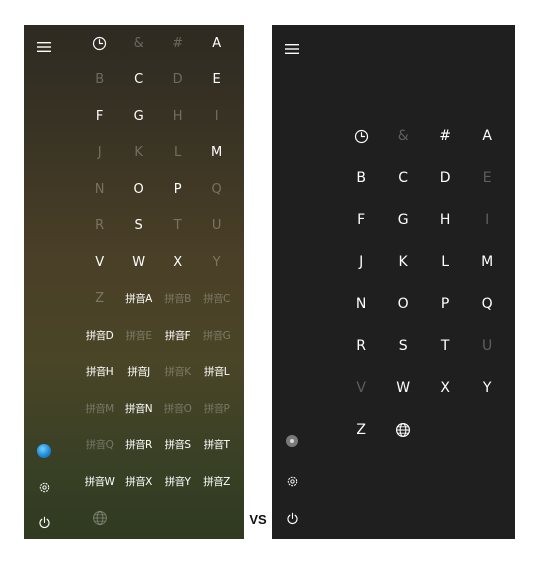 Image resolution: width=543 pixels, height=566 pixels. I want to click on jump-letter-pinyin-f: 拼音F, so click(177, 335).